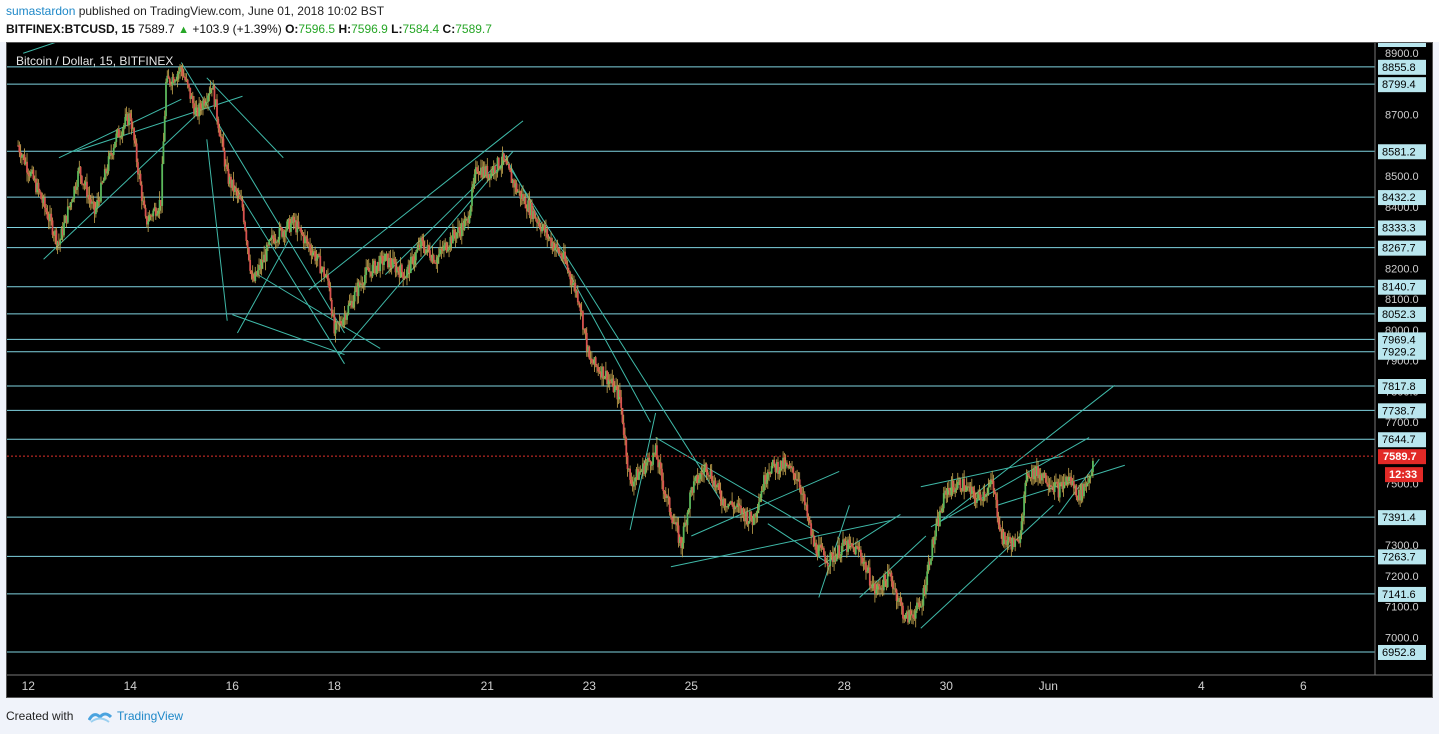 Image resolution: width=1439 pixels, height=734 pixels. Describe the element at coordinates (1400, 457) in the screenshot. I see `current-price-label: 7589.7` at that location.